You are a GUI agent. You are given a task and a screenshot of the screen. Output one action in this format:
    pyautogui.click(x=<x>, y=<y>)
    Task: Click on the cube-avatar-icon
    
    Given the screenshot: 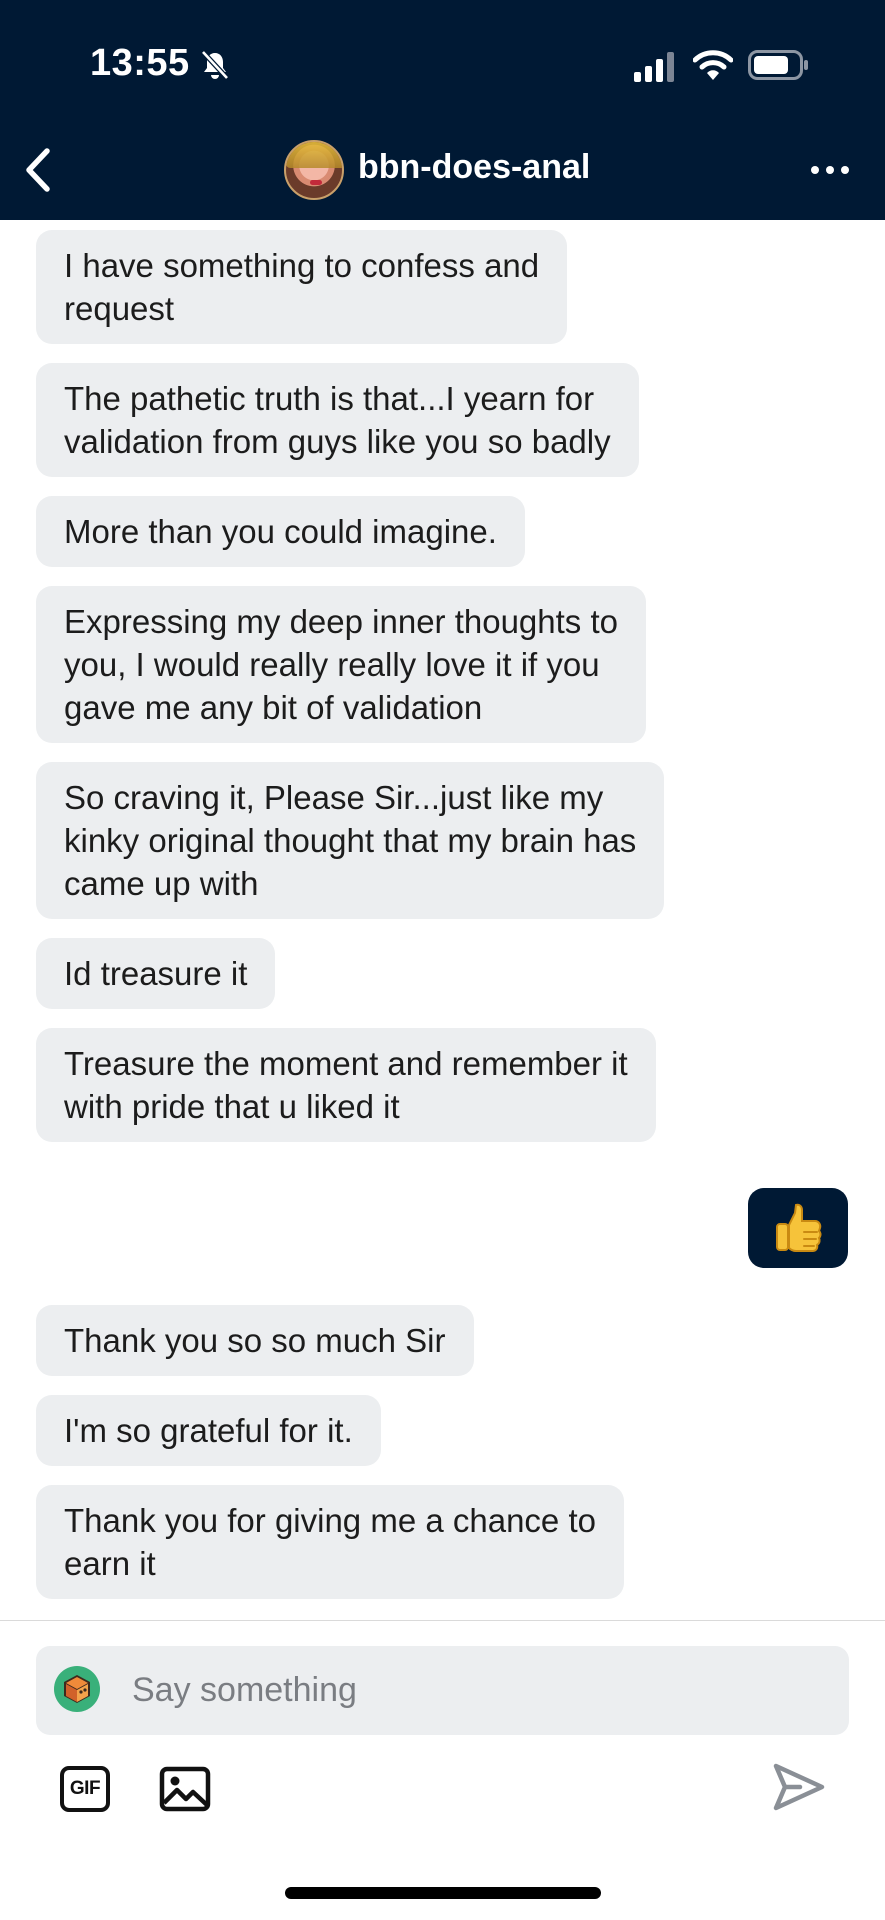 What is the action you would take?
    pyautogui.click(x=77, y=1689)
    